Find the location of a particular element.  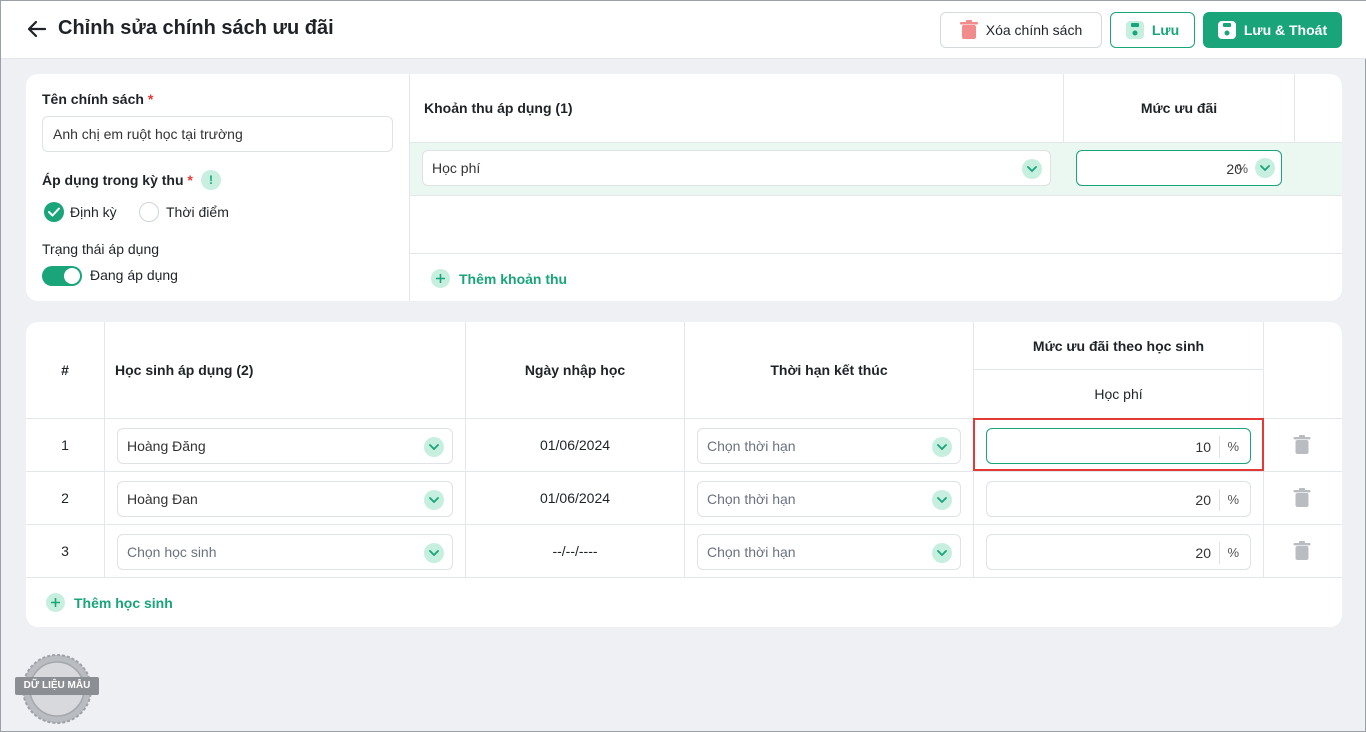

status-label: Trạng thái áp dụng is located at coordinates (101, 249).